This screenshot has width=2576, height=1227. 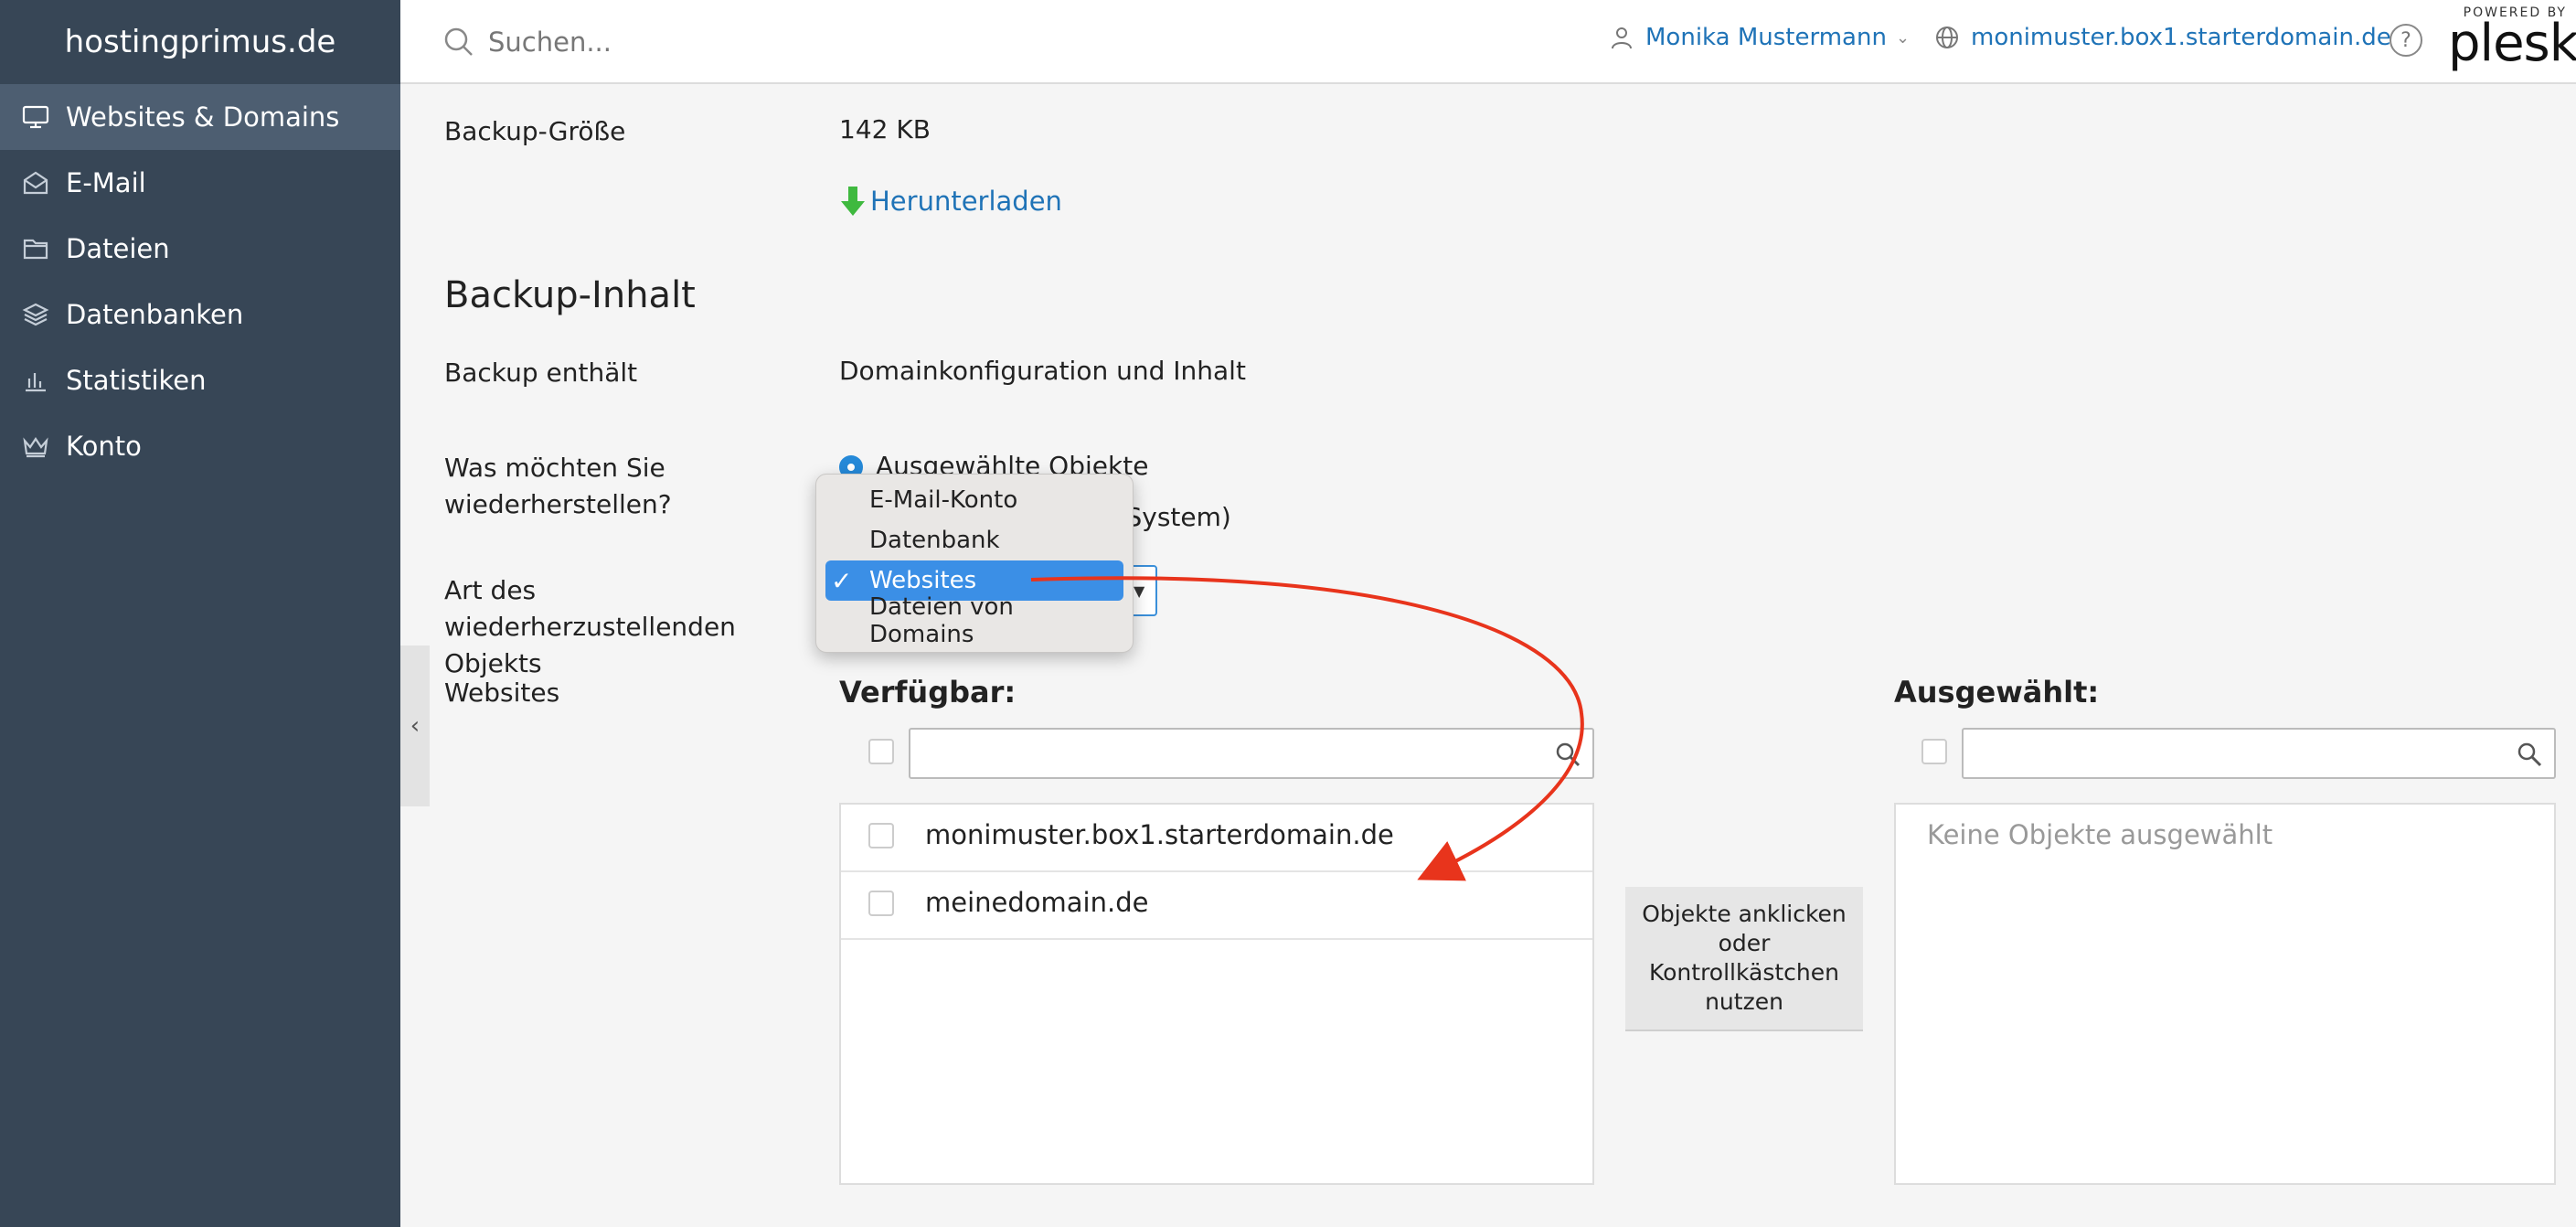 What do you see at coordinates (974, 500) in the screenshot?
I see `dropdown-option-email-konto: E-Mail-Konto` at bounding box center [974, 500].